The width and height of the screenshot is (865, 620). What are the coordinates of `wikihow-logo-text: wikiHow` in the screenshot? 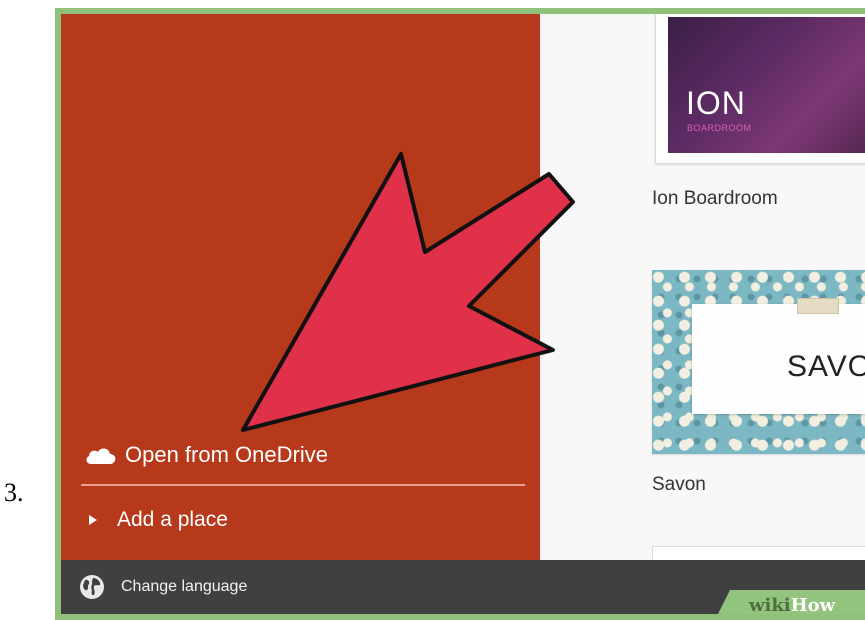 It's located at (792, 604).